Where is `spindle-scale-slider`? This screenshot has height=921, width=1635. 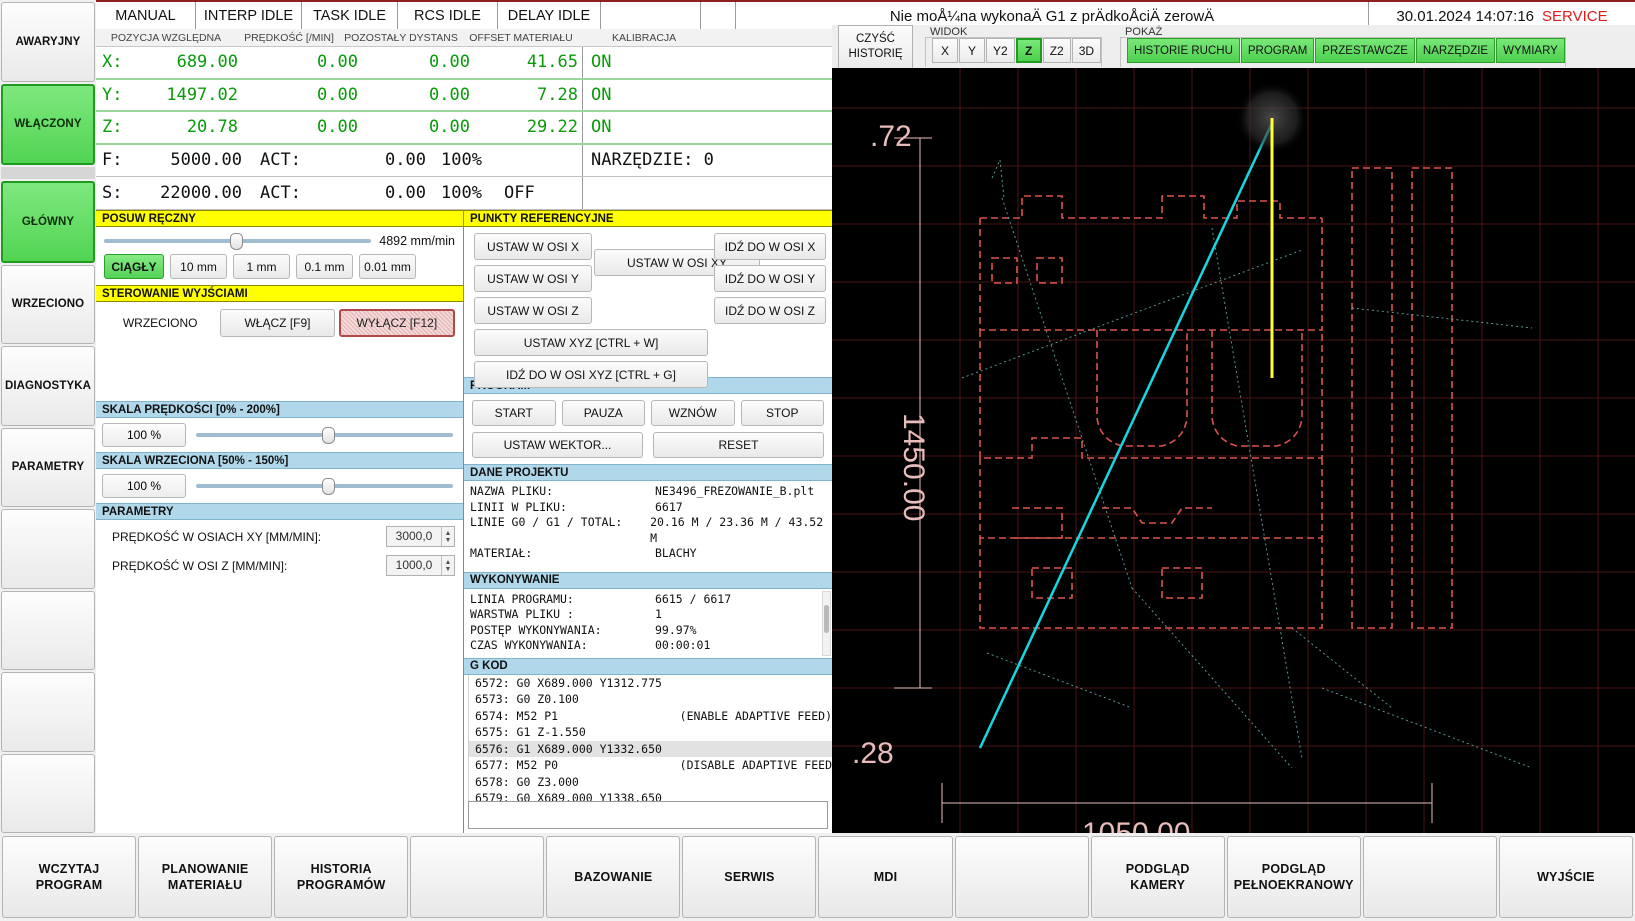
spindle-scale-slider is located at coordinates (324, 486).